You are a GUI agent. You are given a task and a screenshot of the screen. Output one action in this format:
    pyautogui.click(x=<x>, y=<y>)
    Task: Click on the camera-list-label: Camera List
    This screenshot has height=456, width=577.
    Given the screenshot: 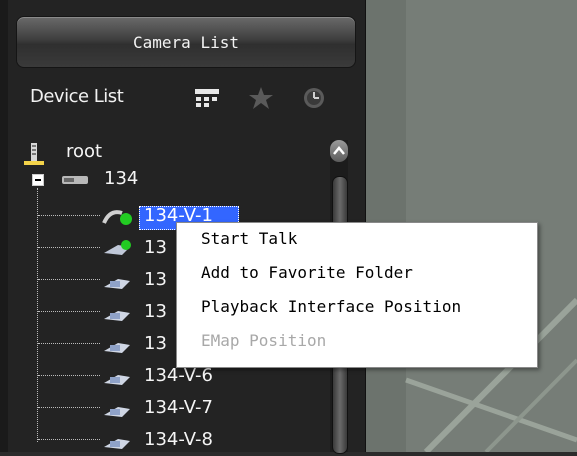 What is the action you would take?
    pyautogui.click(x=186, y=42)
    